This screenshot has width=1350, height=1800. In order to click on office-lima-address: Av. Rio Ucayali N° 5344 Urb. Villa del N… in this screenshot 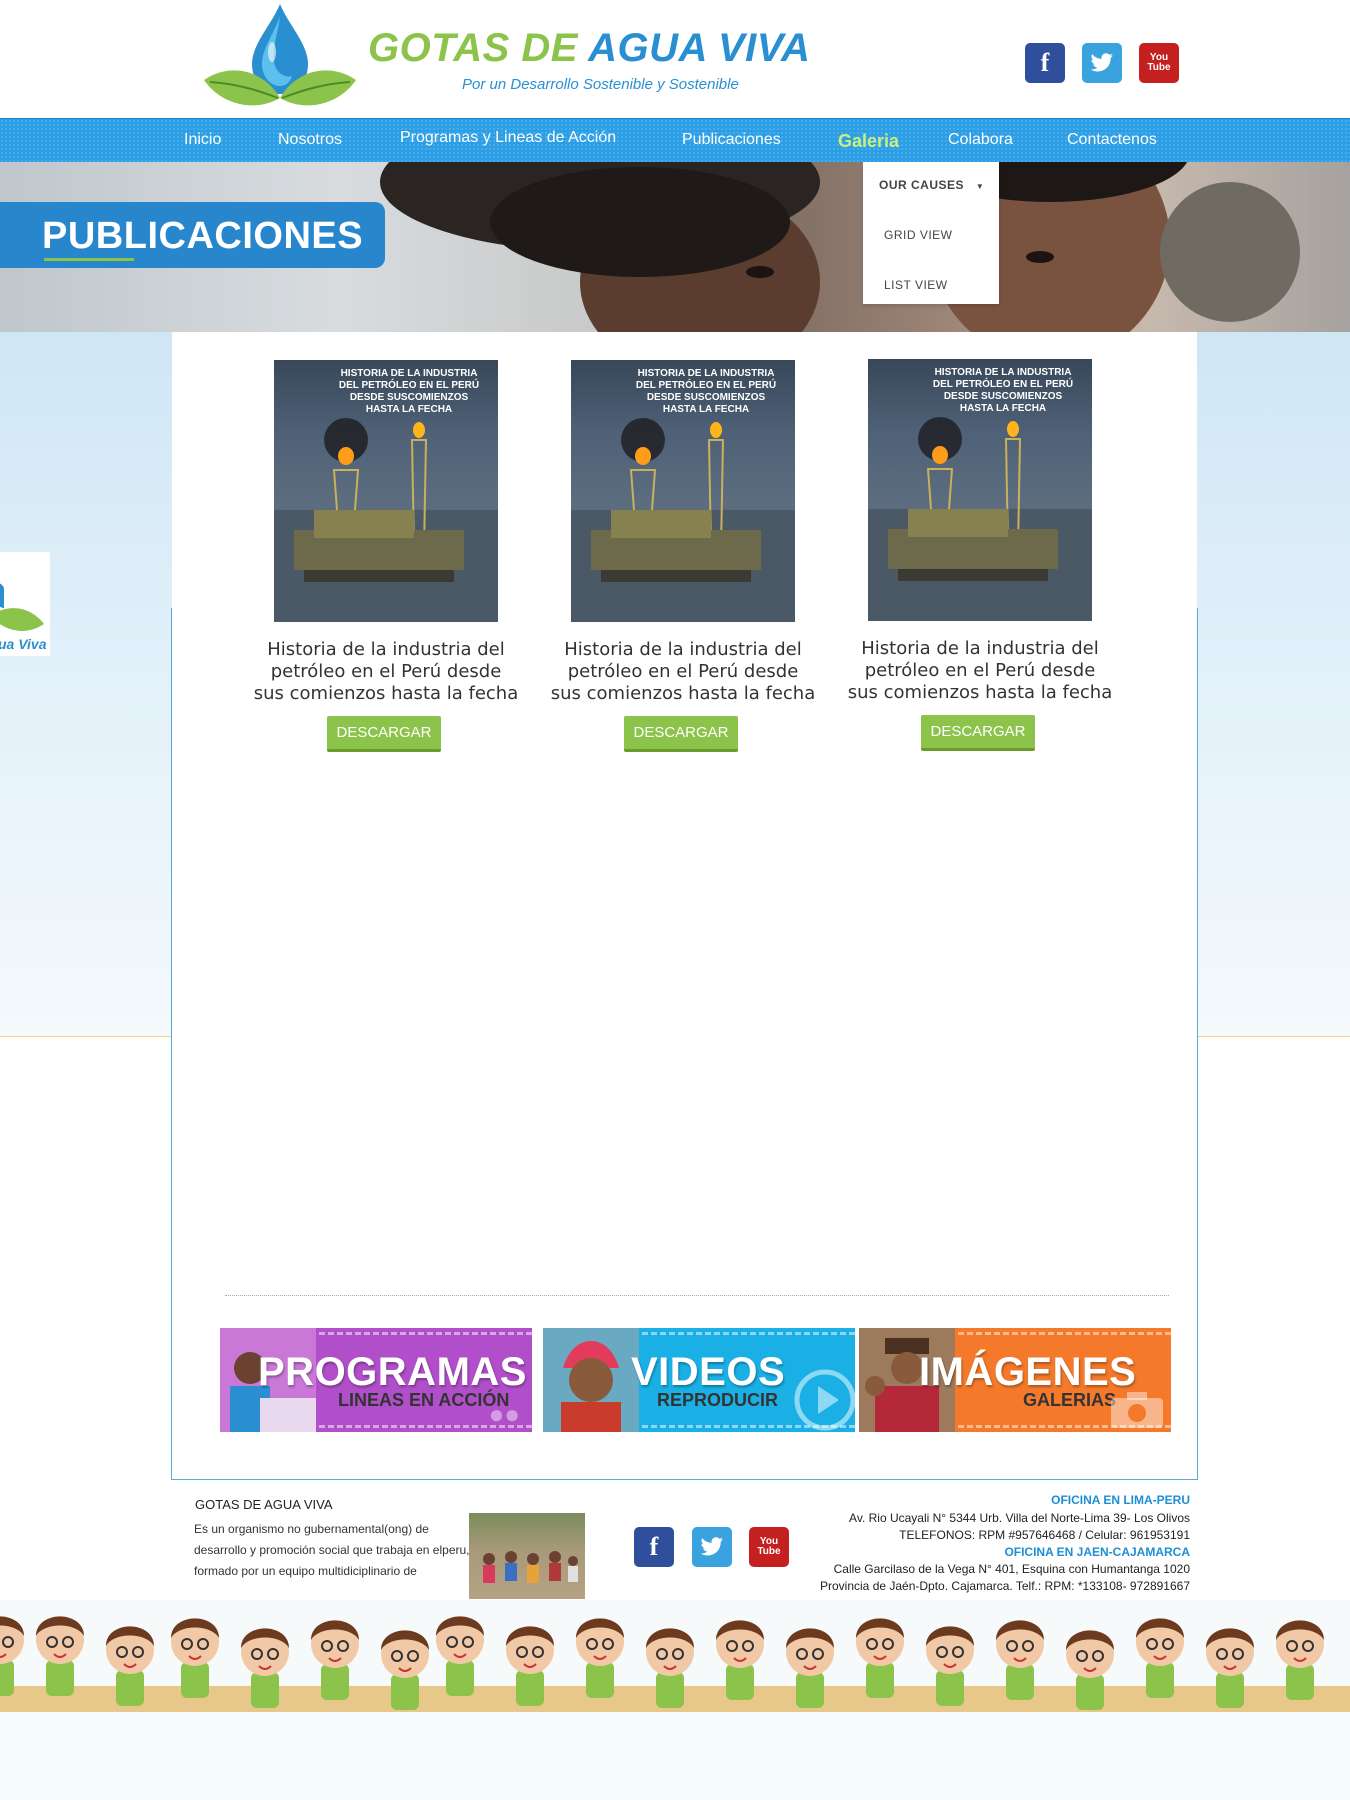, I will do `click(1019, 1518)`.